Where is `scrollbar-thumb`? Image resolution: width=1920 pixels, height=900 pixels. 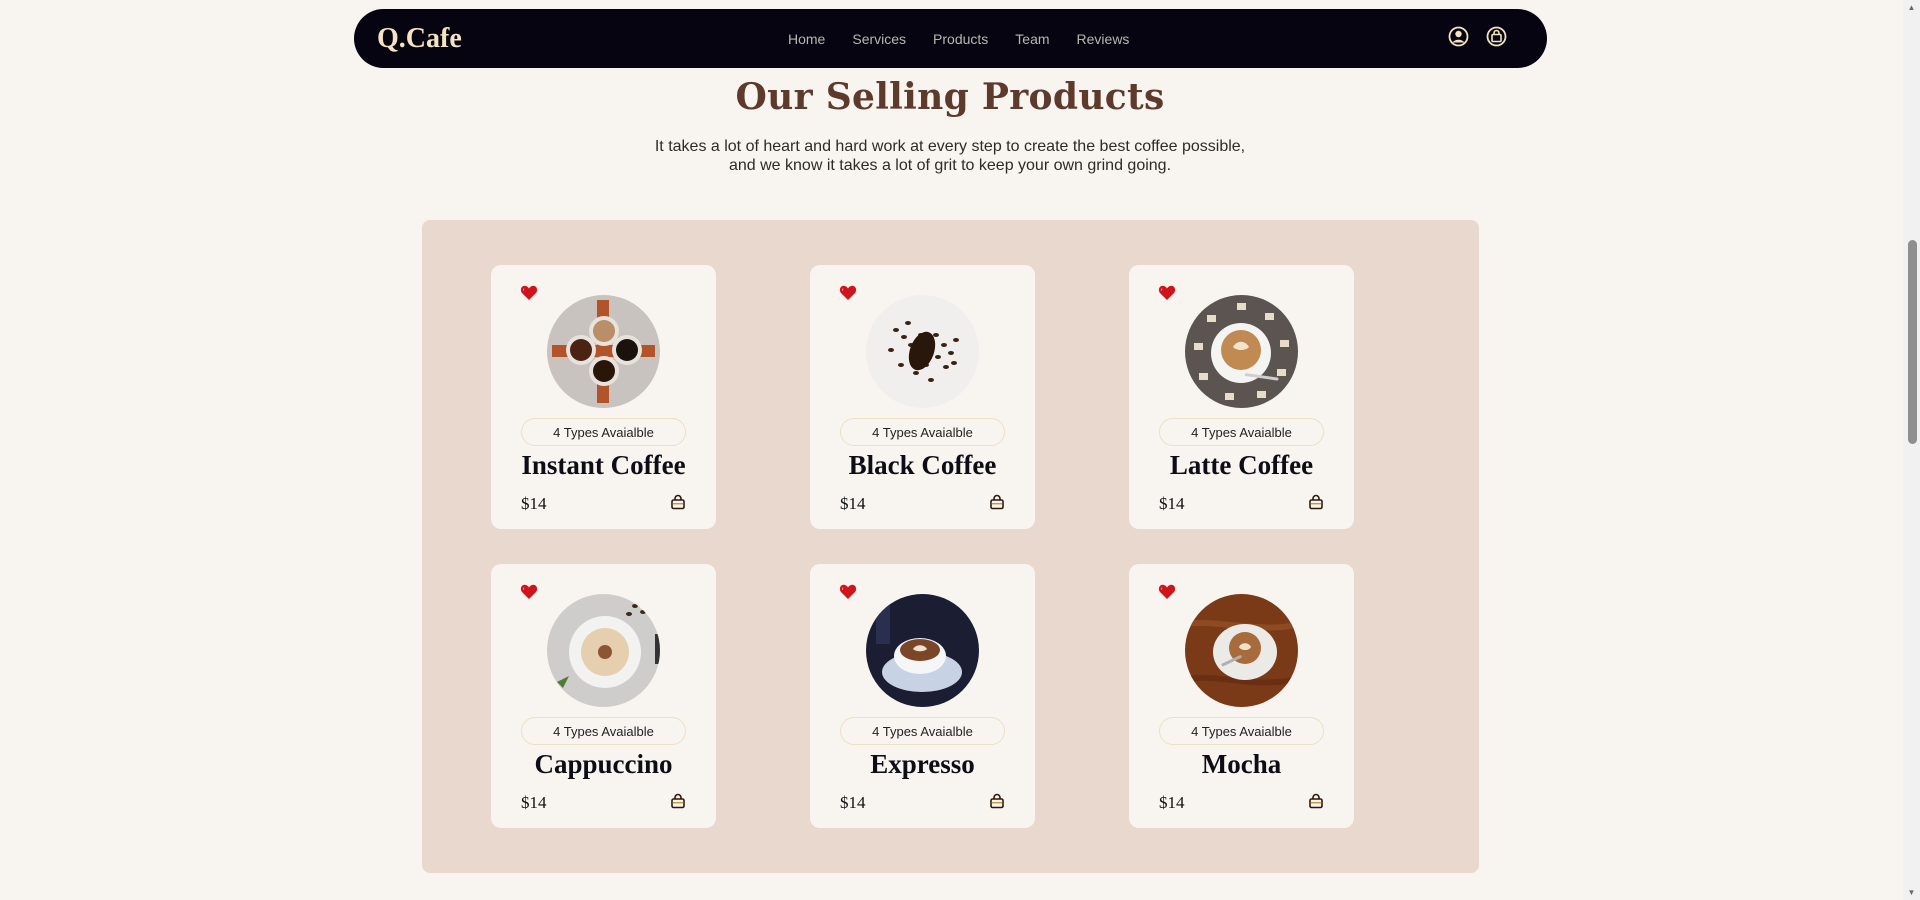
scrollbar-thumb is located at coordinates (1912, 342).